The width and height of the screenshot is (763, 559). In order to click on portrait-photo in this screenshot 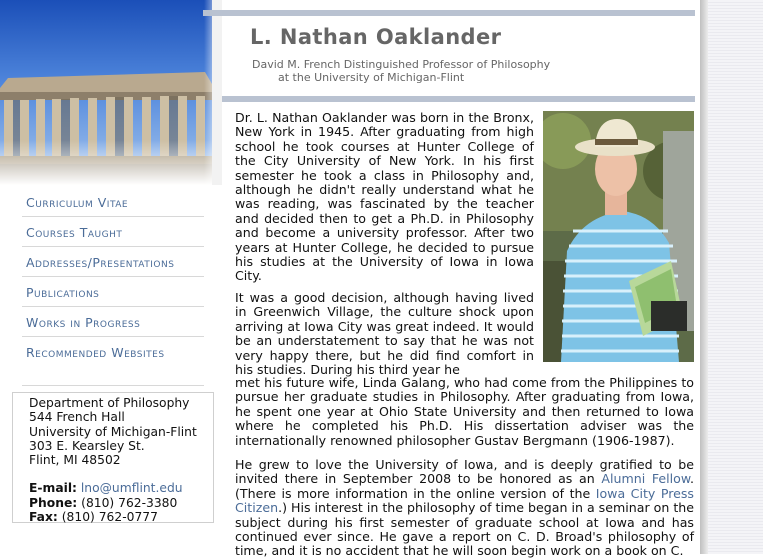, I will do `click(618, 236)`.